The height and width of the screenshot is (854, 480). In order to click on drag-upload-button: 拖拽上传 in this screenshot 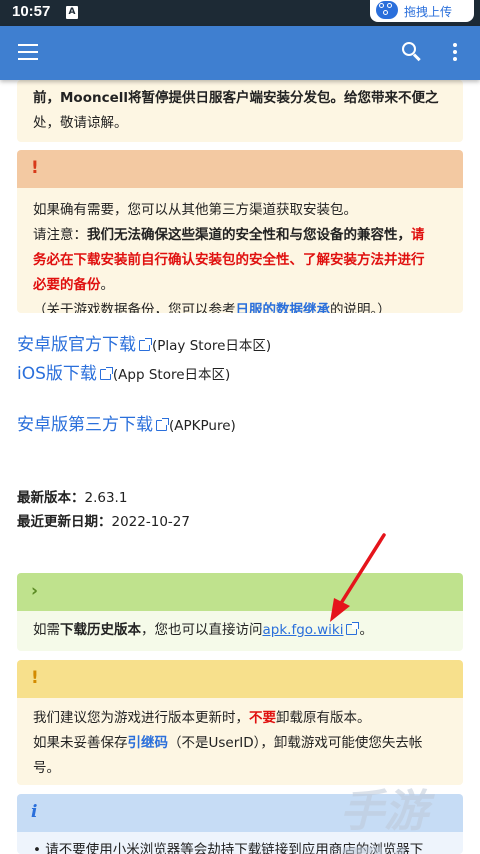, I will do `click(422, 11)`.